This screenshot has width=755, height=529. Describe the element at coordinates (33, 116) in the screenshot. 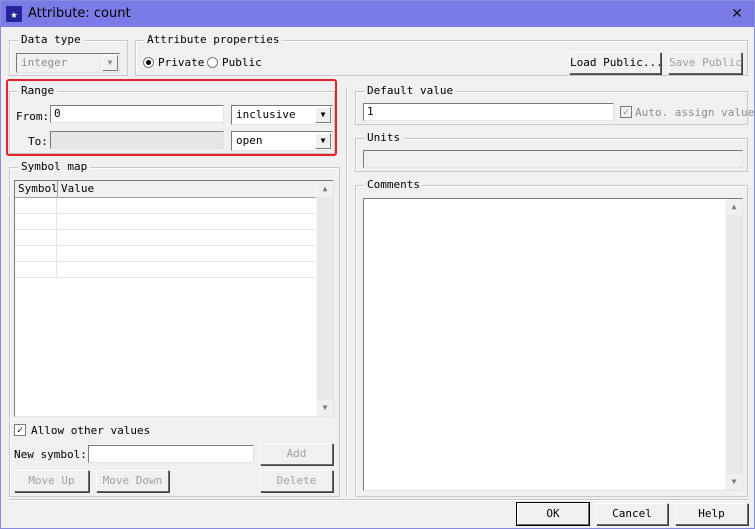

I see `range-from-label: From:` at that location.